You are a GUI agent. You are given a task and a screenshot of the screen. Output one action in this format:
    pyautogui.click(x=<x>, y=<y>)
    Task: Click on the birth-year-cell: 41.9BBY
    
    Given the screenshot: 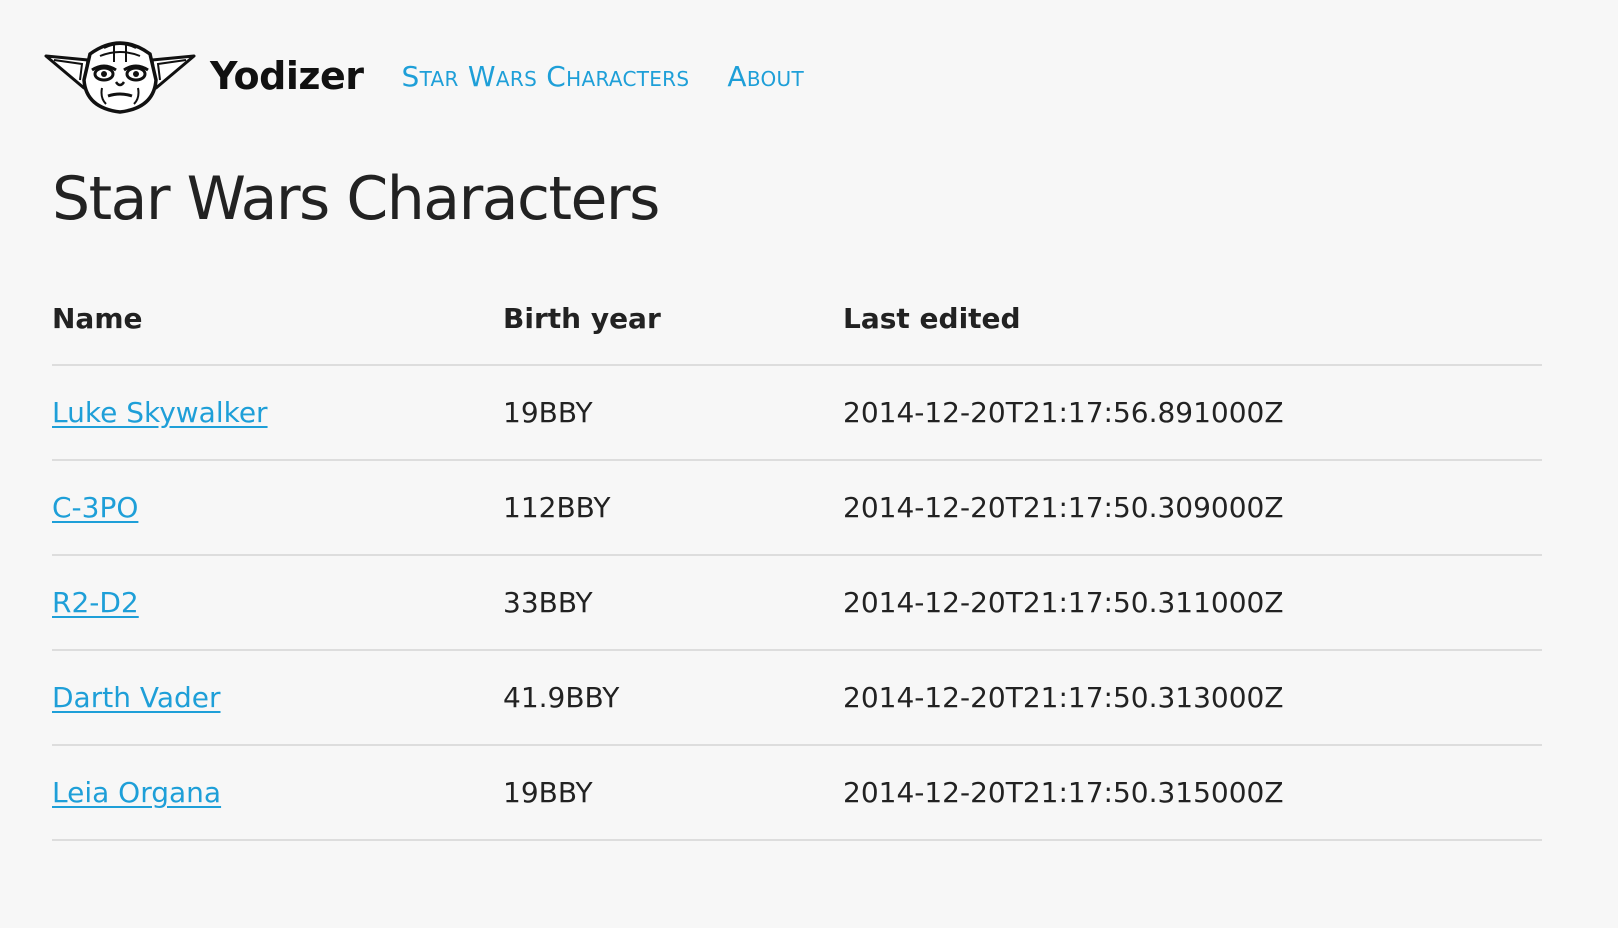 What is the action you would take?
    pyautogui.click(x=673, y=698)
    